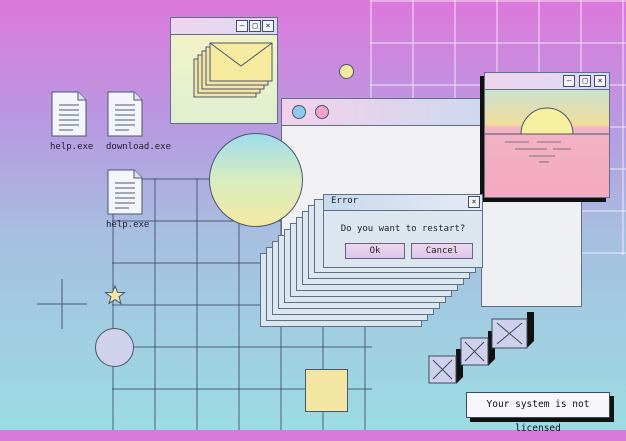 The image size is (626, 441). What do you see at coordinates (233, 70) in the screenshot?
I see `envelope-icon` at bounding box center [233, 70].